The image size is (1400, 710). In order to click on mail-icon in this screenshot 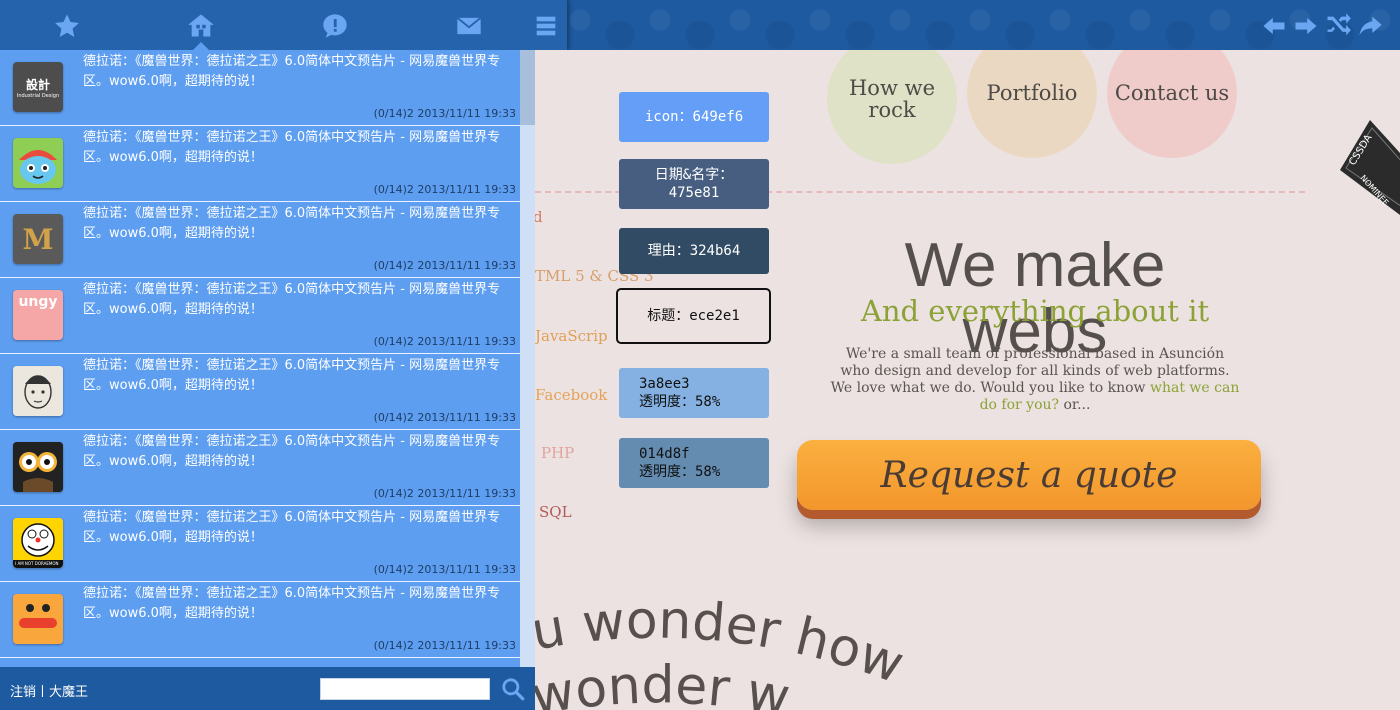, I will do `click(469, 26)`.